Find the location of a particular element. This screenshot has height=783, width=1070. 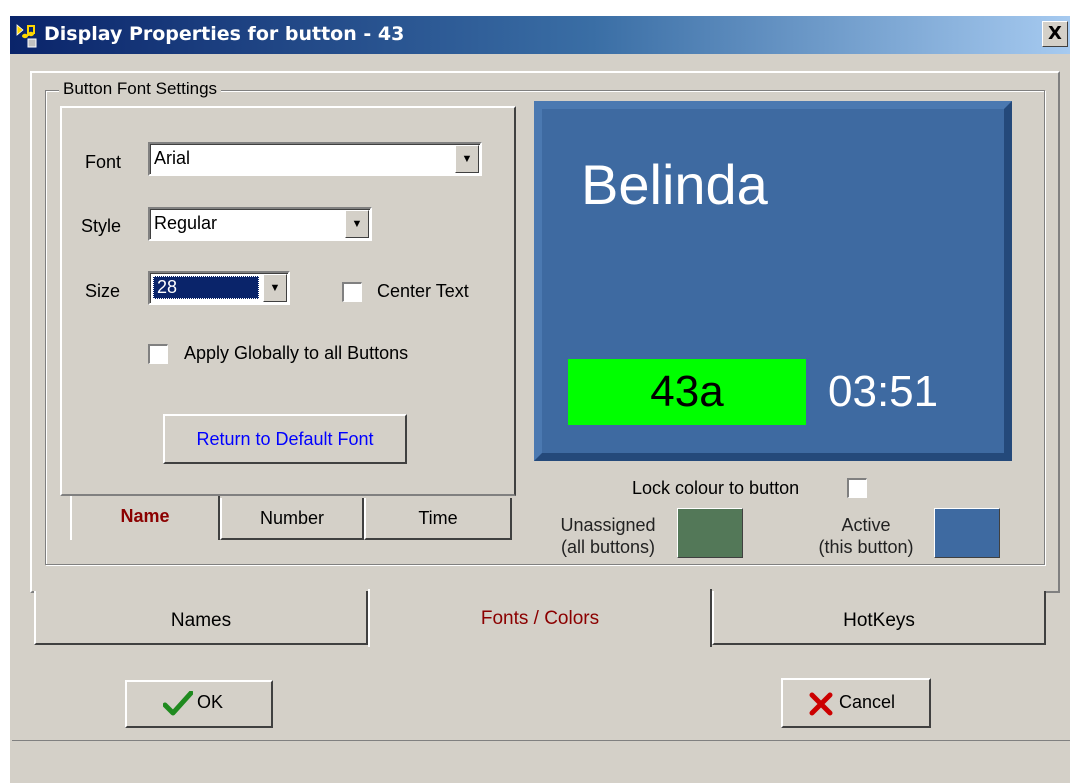

size-label: Size is located at coordinates (103, 291).